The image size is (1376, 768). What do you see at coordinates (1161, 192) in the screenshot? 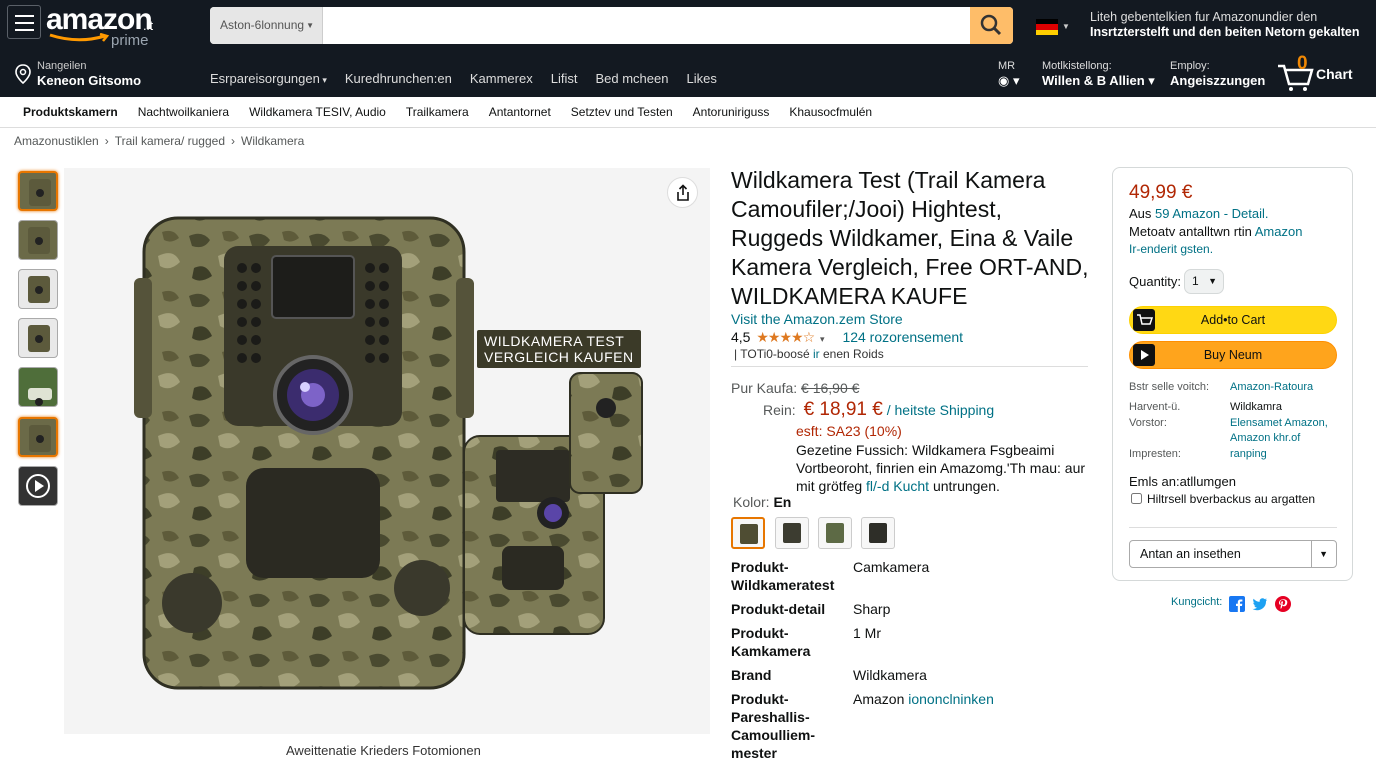
I see `buybox-price: 49,99 €` at bounding box center [1161, 192].